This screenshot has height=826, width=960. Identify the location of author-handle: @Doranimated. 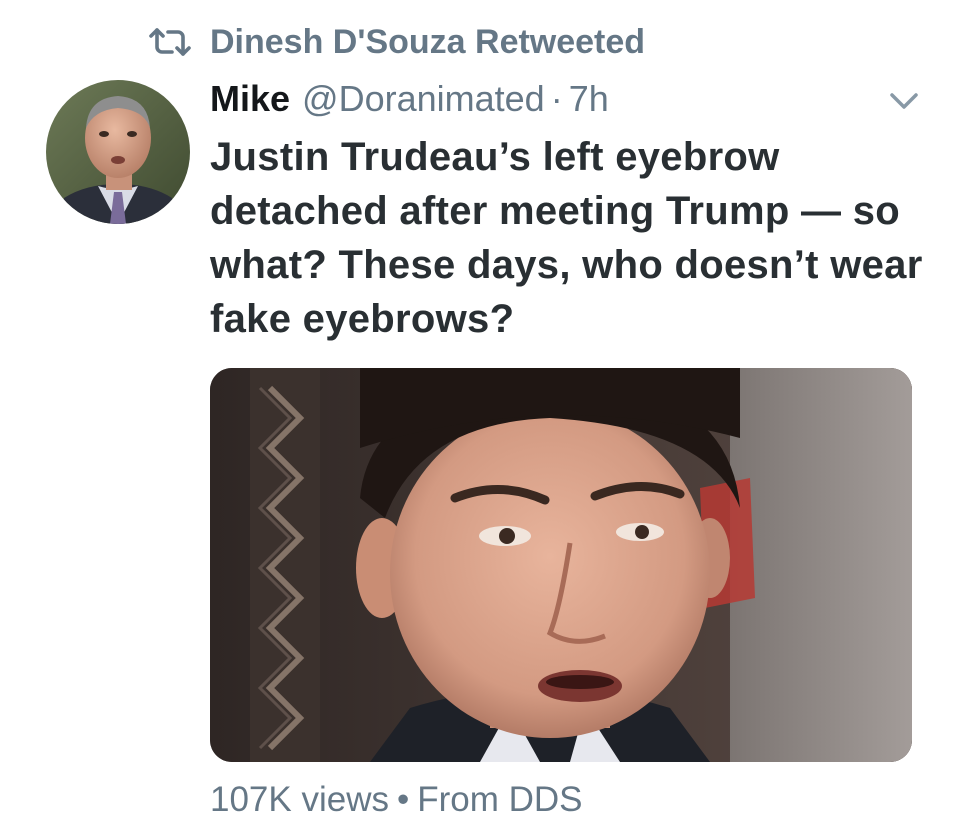
(423, 99).